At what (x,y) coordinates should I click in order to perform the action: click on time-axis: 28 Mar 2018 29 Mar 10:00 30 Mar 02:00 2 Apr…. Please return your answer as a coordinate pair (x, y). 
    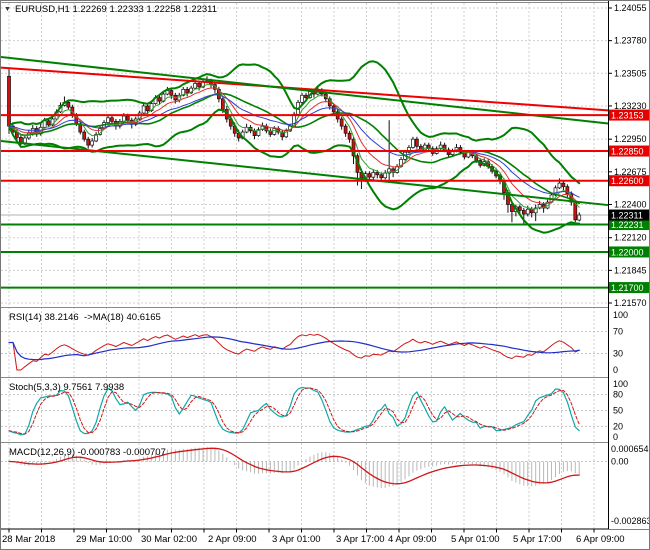
    Looking at the image, I should click on (313, 537).